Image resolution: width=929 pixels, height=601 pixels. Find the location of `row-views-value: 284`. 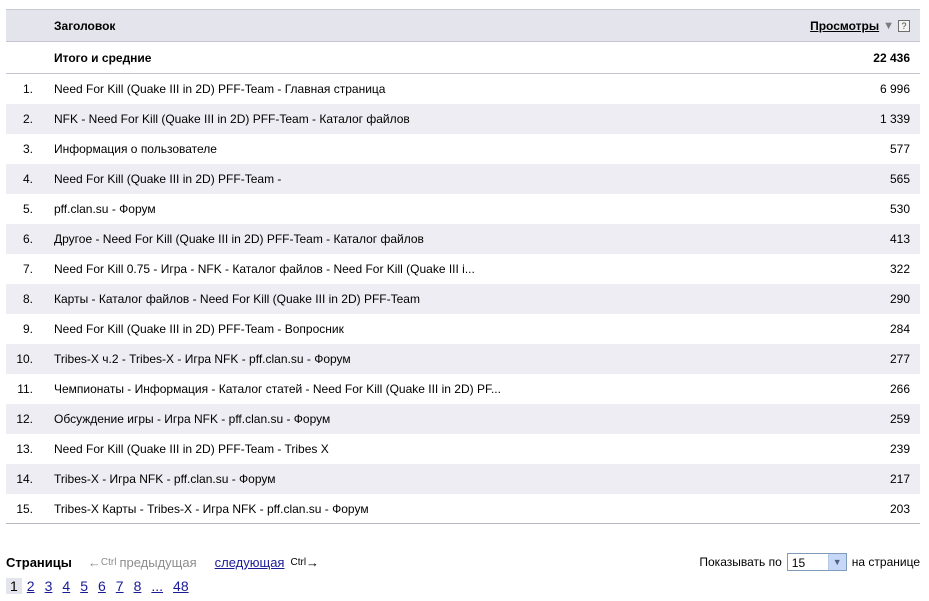

row-views-value: 284 is located at coordinates (899, 329).